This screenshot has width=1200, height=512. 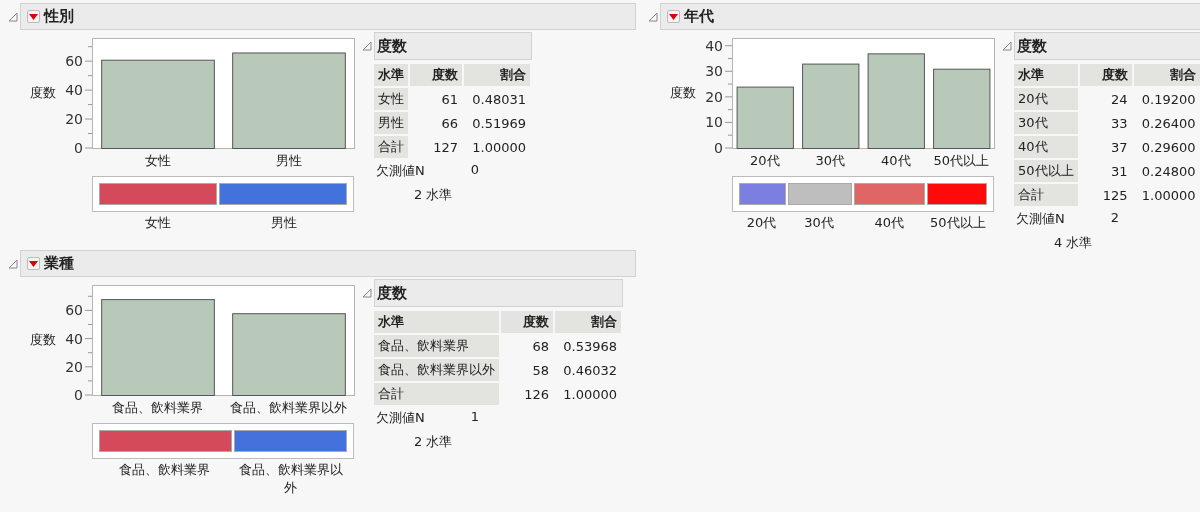 I want to click on table-cell-text: 58, so click(x=540, y=370).